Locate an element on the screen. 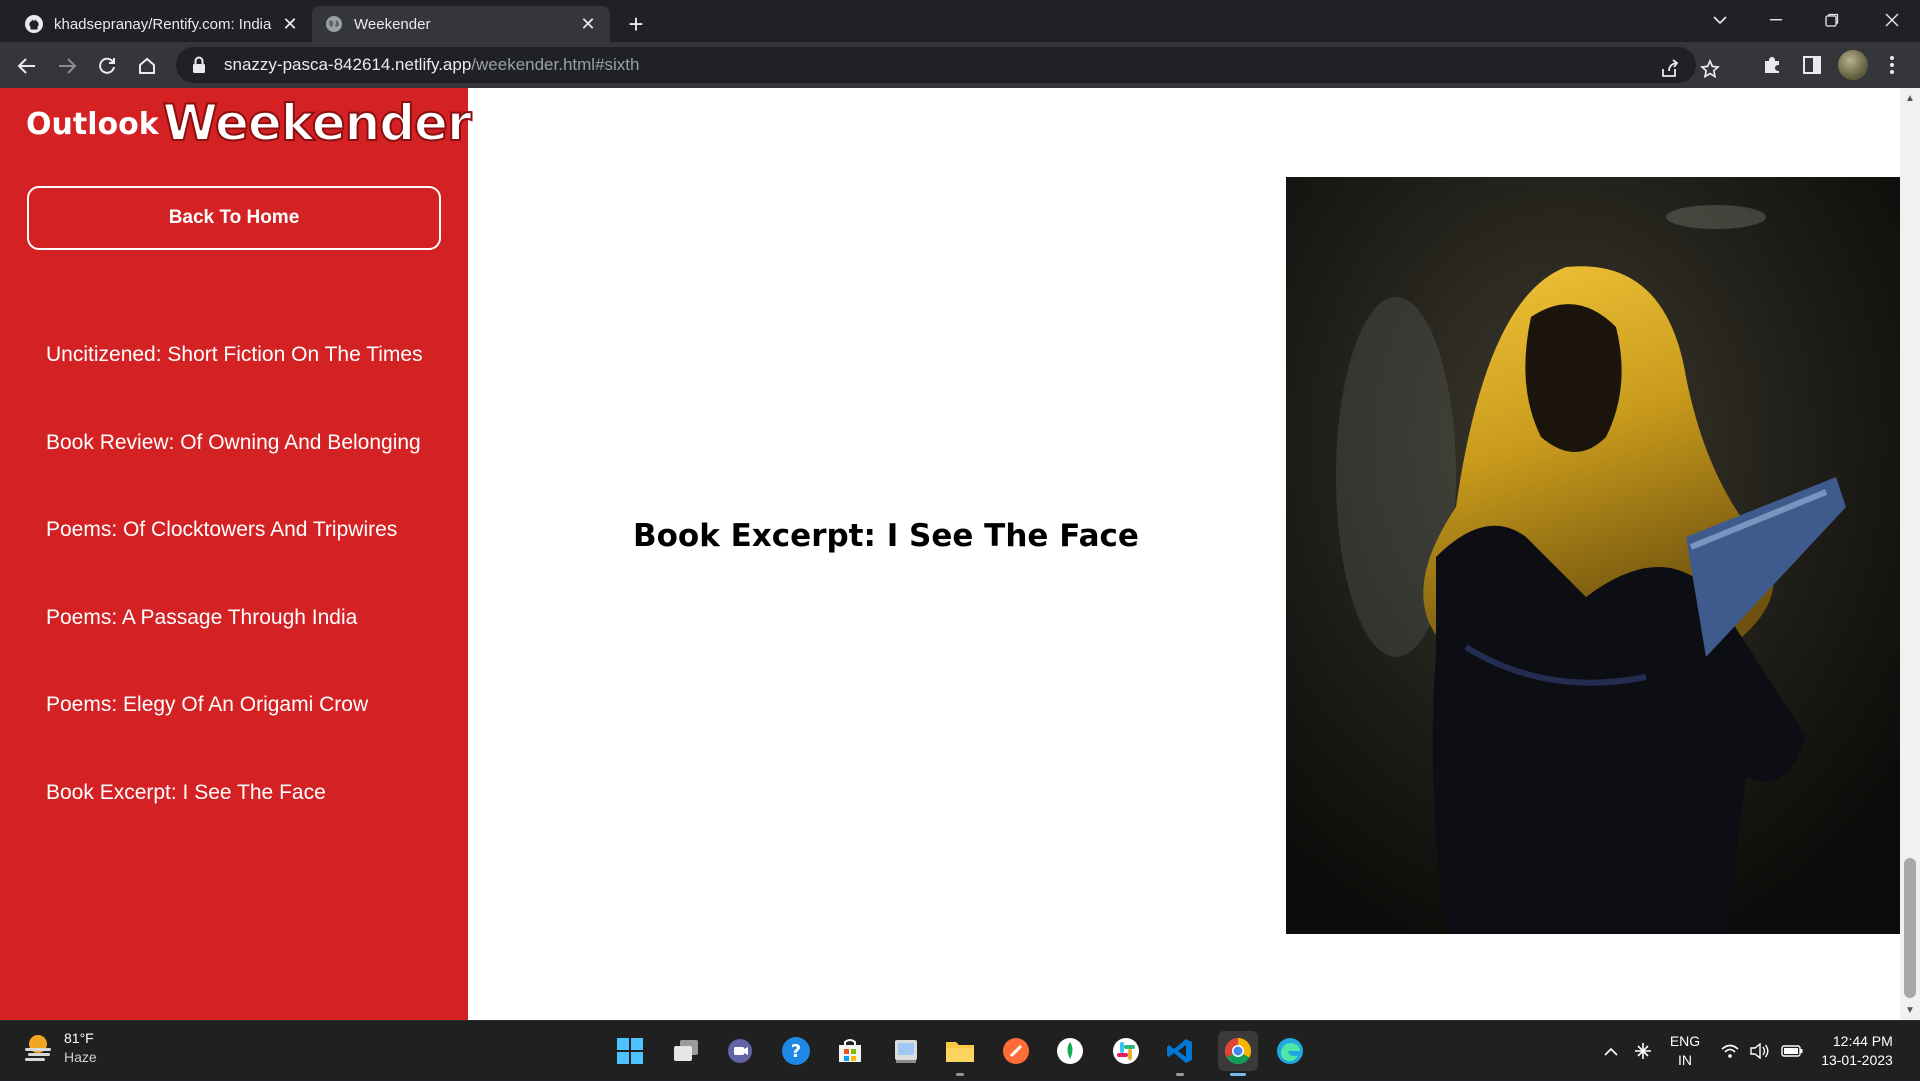 This screenshot has width=1920, height=1081. wifi-icon is located at coordinates (1730, 1051).